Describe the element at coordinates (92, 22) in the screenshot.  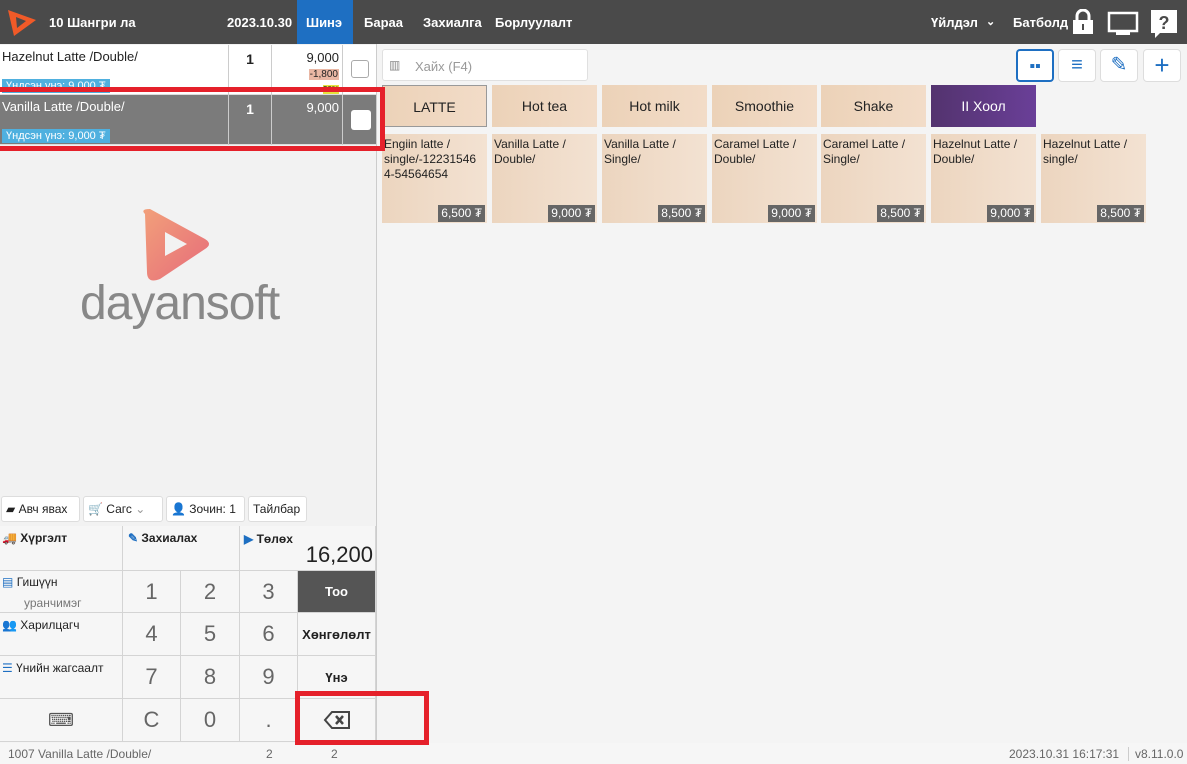
I see `store-name: 10 Шангри ла` at that location.